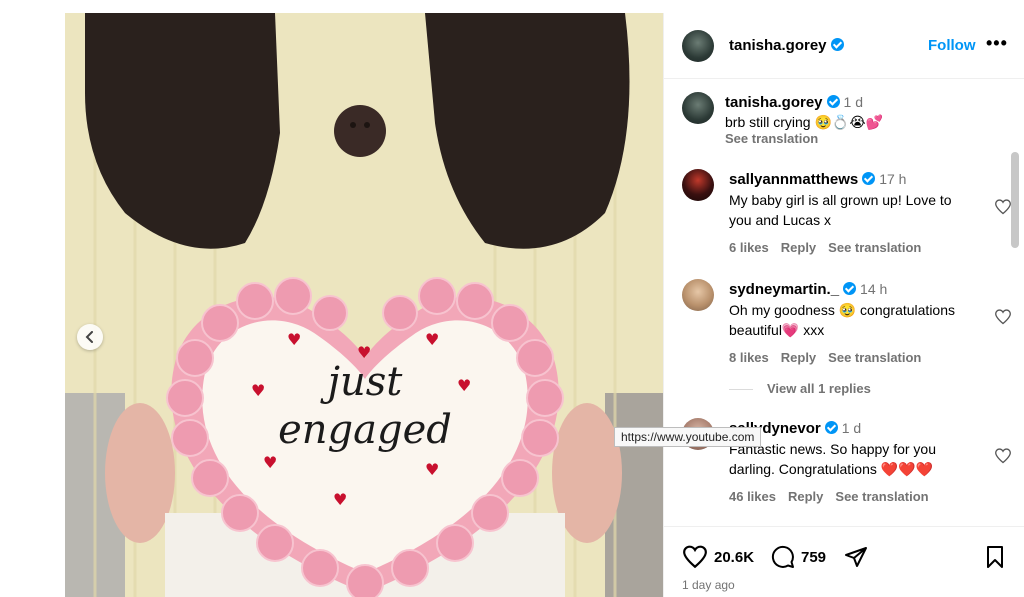 The width and height of the screenshot is (1024, 597). I want to click on like-group: 20.6K, so click(718, 557).